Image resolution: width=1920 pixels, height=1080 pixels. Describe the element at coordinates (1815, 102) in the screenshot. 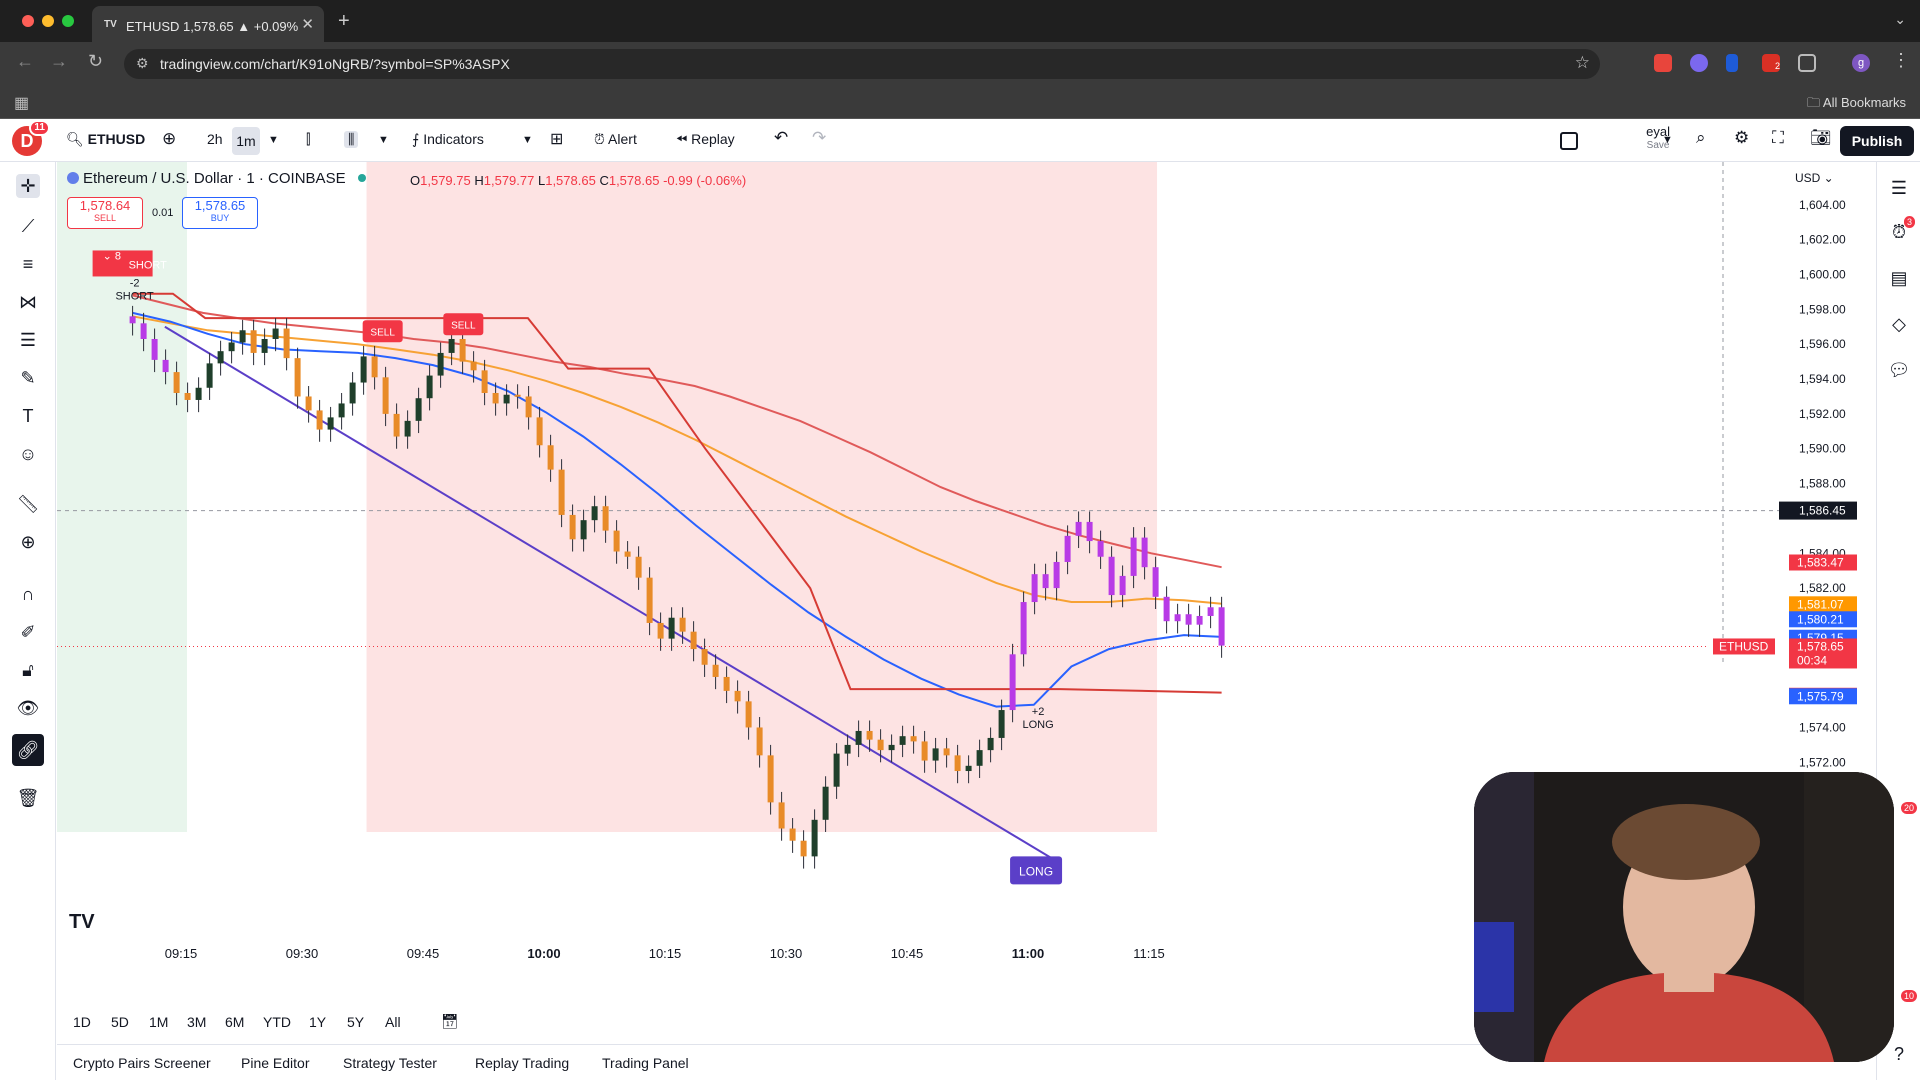

I see `folder-icon: 🗀` at that location.